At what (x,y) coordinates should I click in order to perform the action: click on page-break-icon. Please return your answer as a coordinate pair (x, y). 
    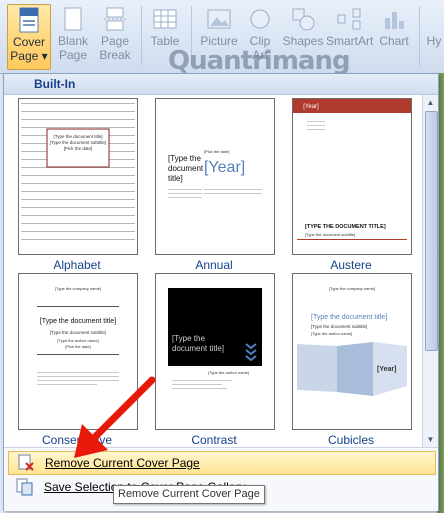
    Looking at the image, I should click on (115, 19).